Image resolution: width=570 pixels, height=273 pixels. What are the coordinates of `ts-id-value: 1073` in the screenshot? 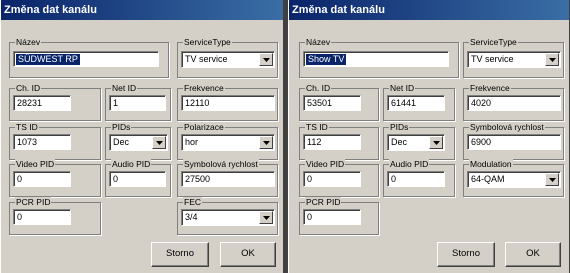 It's located at (27, 142).